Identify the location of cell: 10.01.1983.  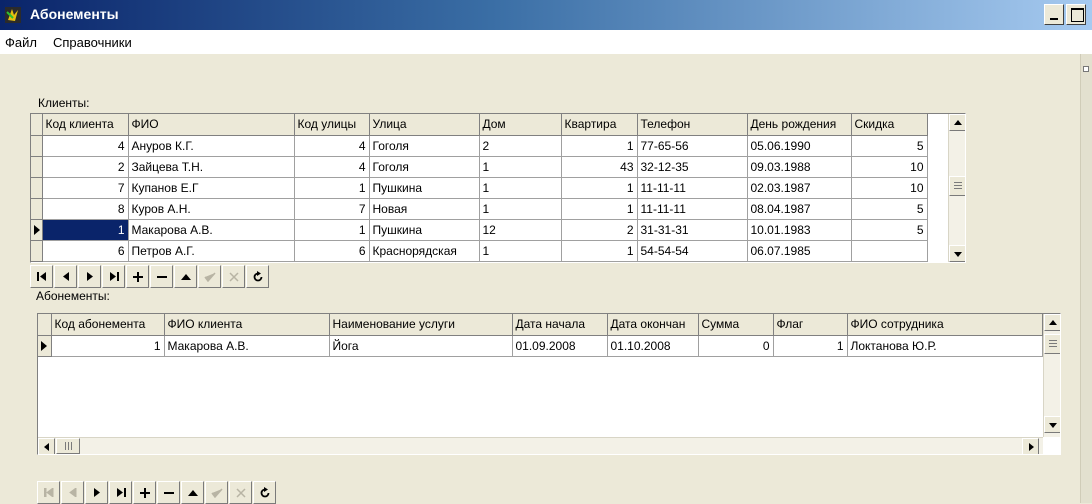
(799, 230).